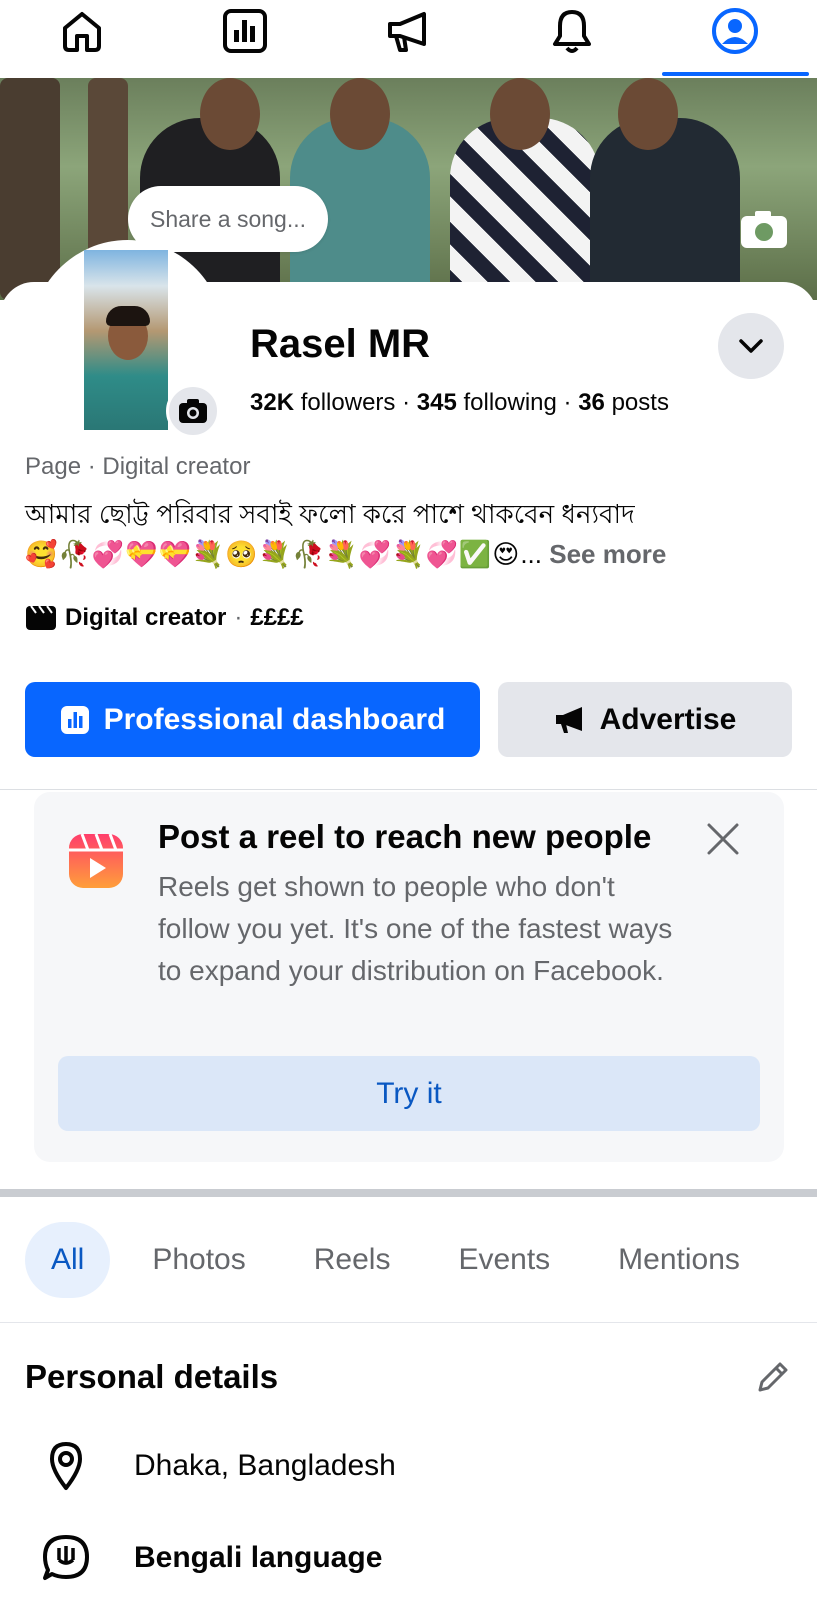 This screenshot has height=1600, width=817. What do you see at coordinates (66, 1557) in the screenshot?
I see `chat-bubble-icon` at bounding box center [66, 1557].